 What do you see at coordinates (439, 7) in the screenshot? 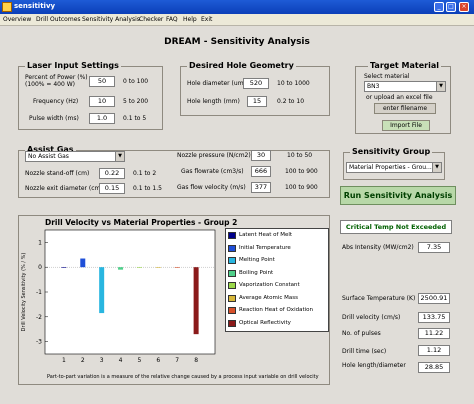
I see `minimize-button: _` at bounding box center [439, 7].